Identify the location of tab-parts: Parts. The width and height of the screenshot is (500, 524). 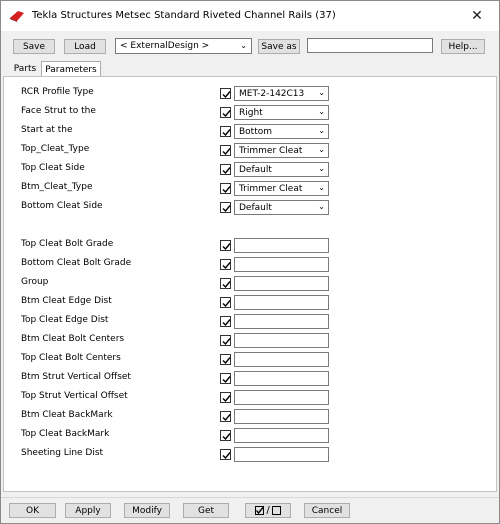
(25, 68).